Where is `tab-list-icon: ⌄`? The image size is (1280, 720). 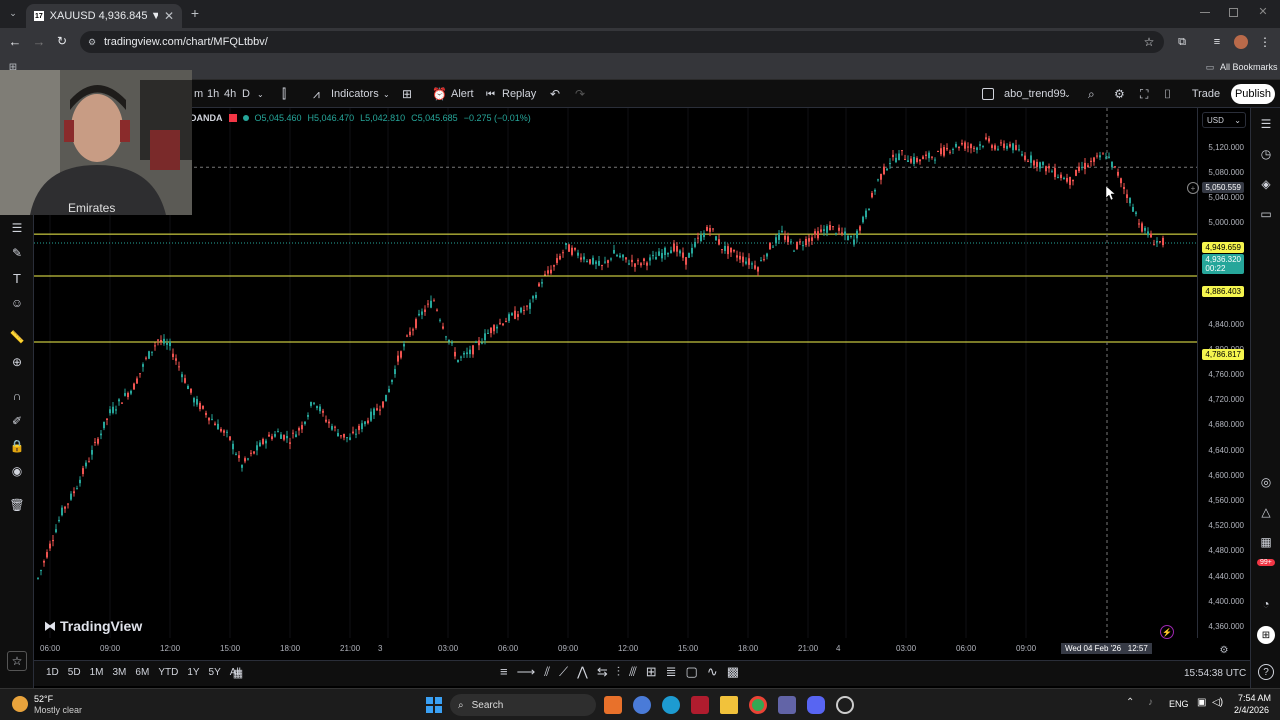
tab-list-icon: ⌄ is located at coordinates (13, 13).